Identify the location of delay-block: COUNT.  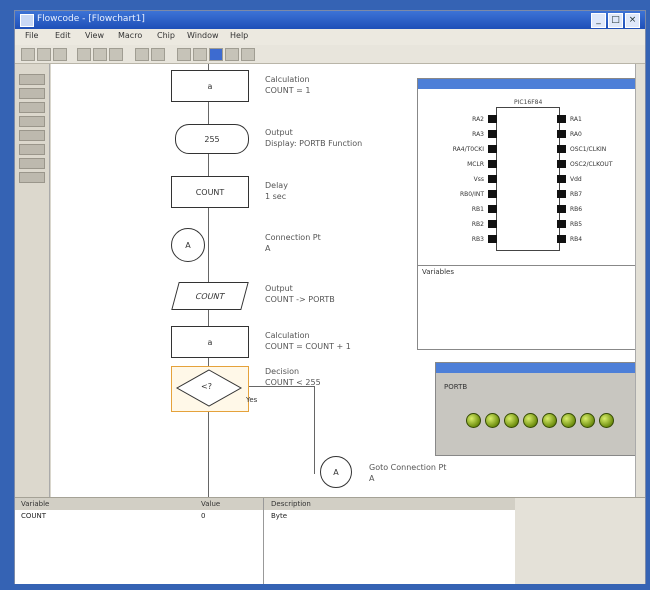
(210, 192).